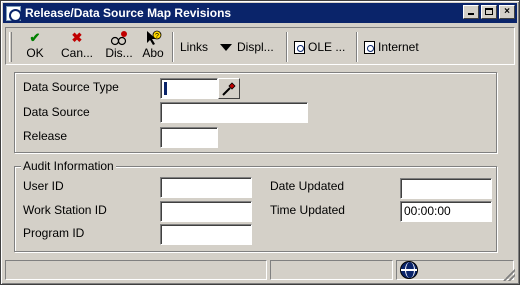 The image size is (520, 285). What do you see at coordinates (307, 210) in the screenshot?
I see `time-updated-label: Time Updated` at bounding box center [307, 210].